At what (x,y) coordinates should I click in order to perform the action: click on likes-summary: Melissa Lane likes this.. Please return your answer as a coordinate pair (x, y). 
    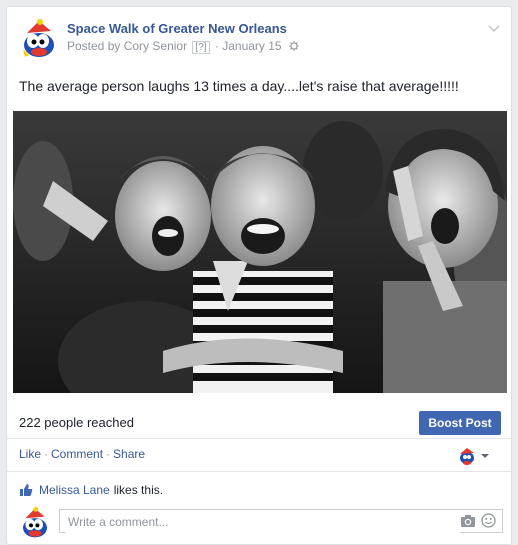
    Looking at the image, I should click on (91, 490).